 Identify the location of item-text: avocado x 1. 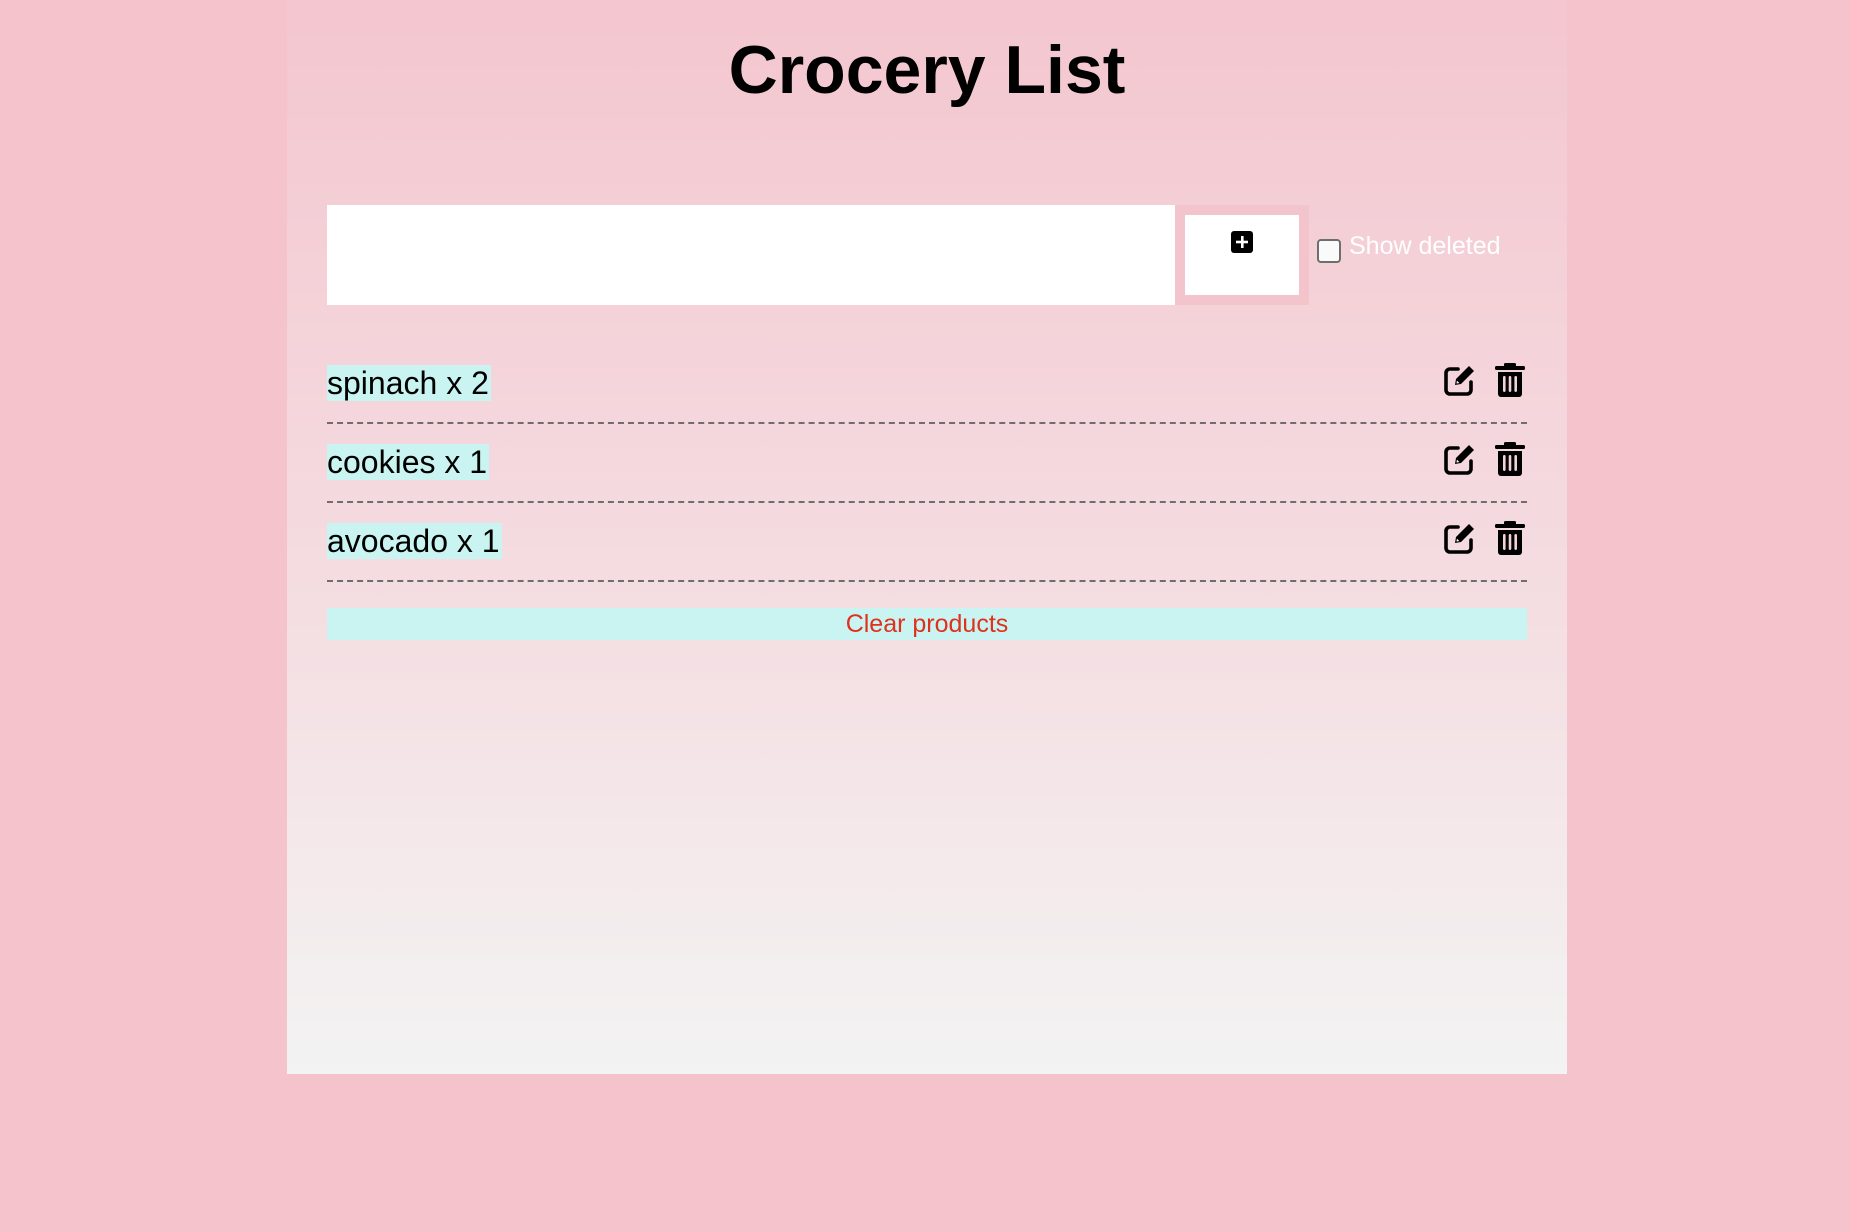
(414, 541).